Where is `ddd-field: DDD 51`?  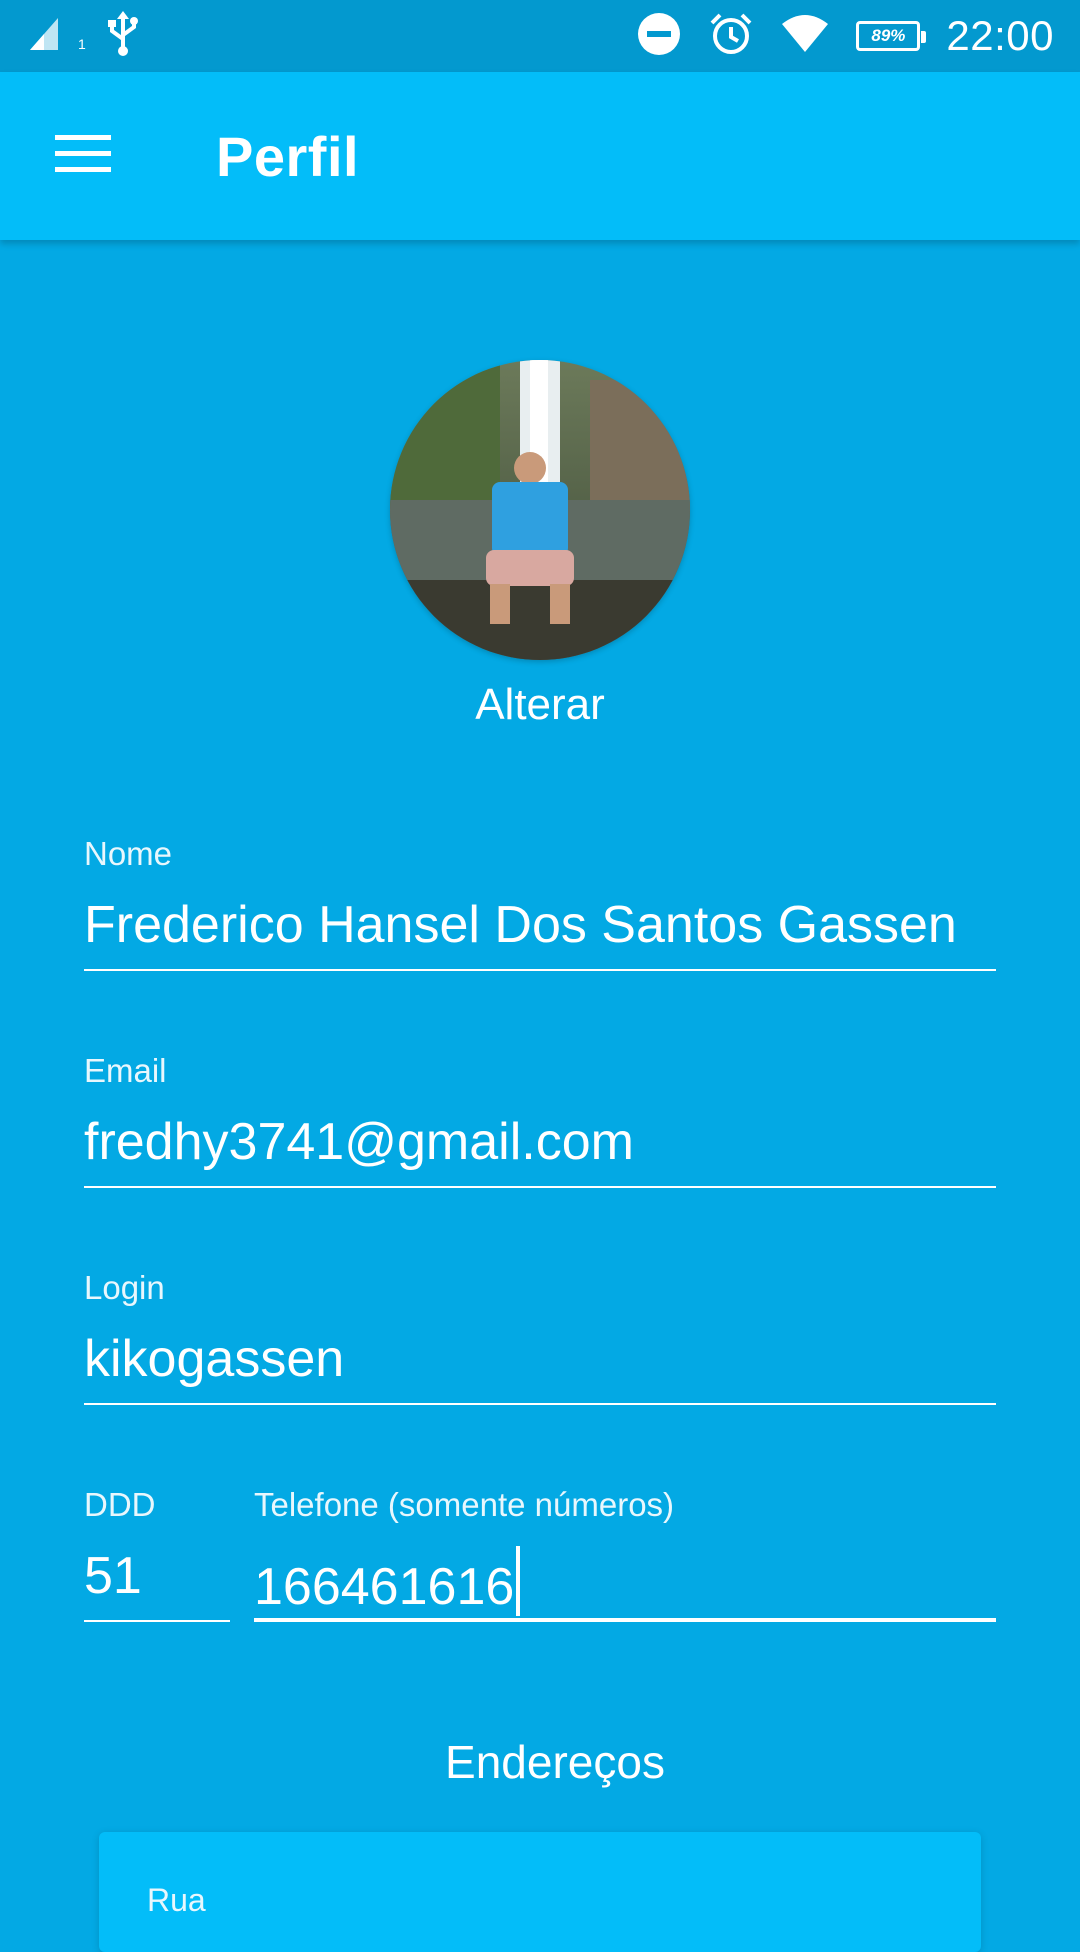
ddd-field: DDD 51 is located at coordinates (157, 1554).